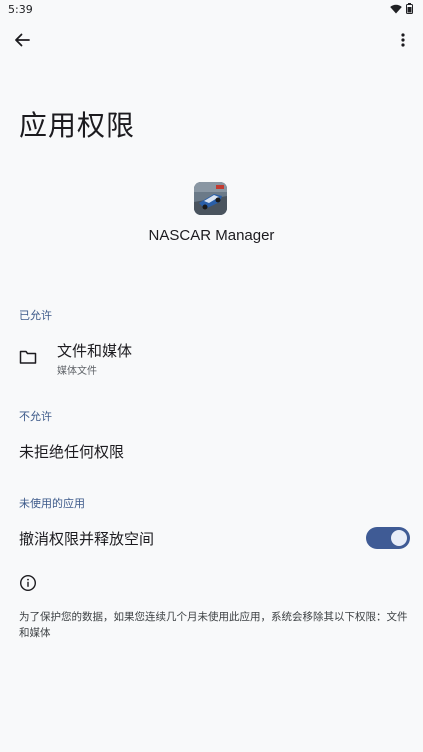 This screenshot has height=752, width=423. Describe the element at coordinates (52, 503) in the screenshot. I see `section-header-unused-apps: 未使用的应用` at that location.